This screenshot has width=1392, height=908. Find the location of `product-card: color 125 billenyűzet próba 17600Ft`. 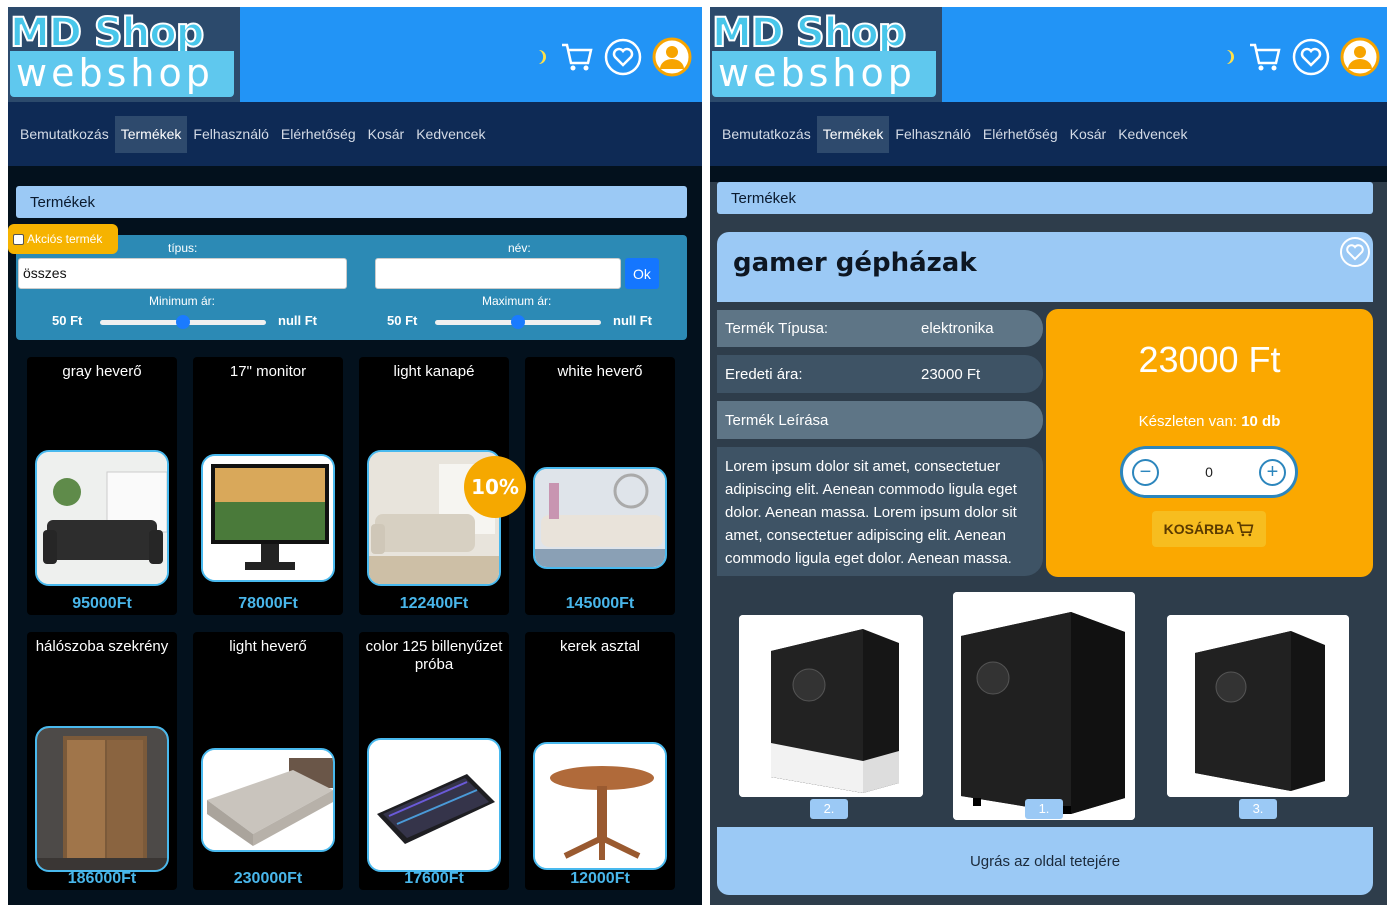

product-card: color 125 billenyűzet próba 17600Ft is located at coordinates (434, 761).